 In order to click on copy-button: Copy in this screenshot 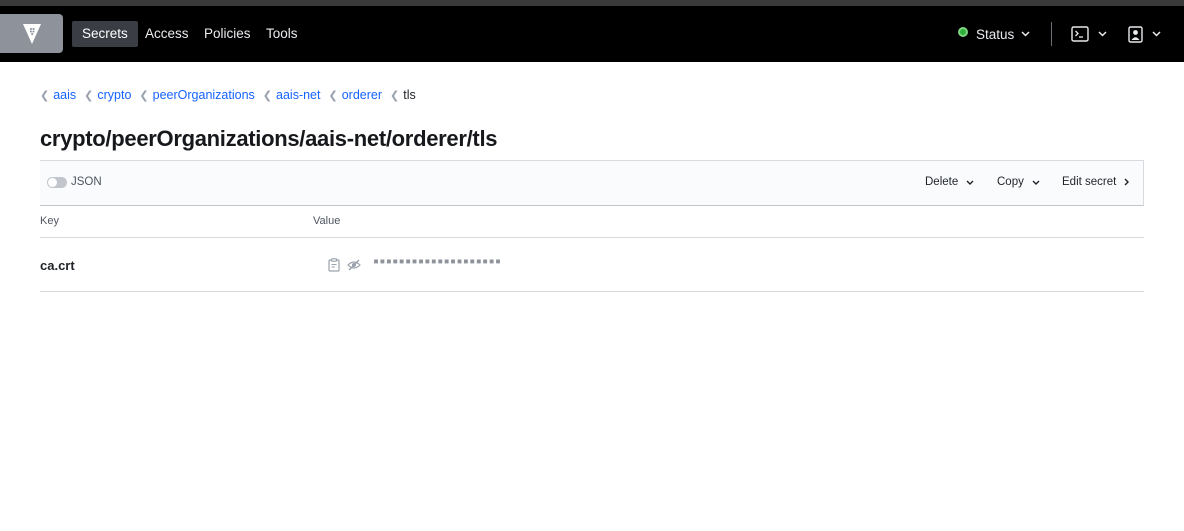, I will do `click(1018, 182)`.